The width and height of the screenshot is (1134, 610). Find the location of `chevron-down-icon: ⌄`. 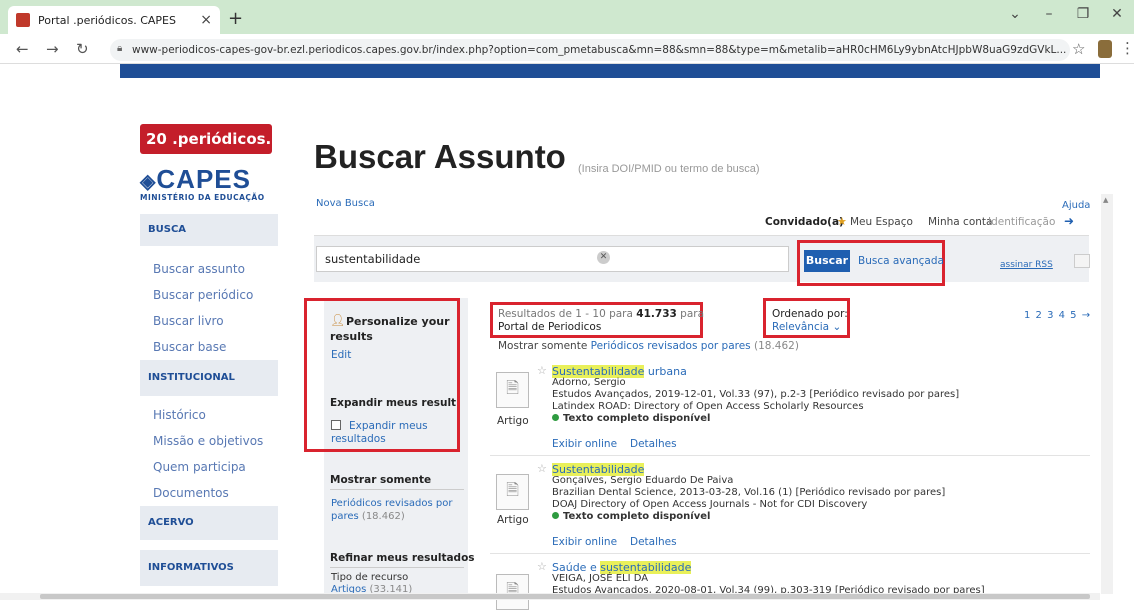

chevron-down-icon: ⌄ is located at coordinates (837, 327).